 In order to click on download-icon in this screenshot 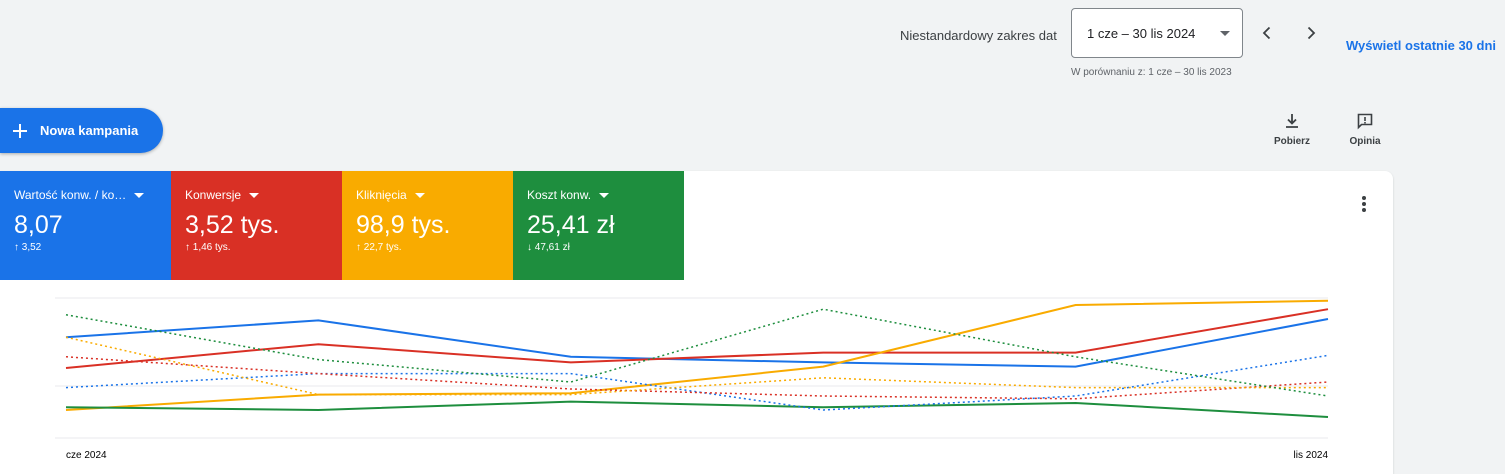, I will do `click(1292, 121)`.